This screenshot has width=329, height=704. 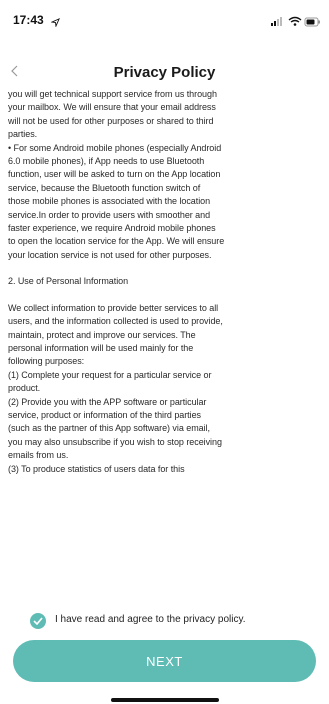 I want to click on scroll-fade, so click(x=164, y=586).